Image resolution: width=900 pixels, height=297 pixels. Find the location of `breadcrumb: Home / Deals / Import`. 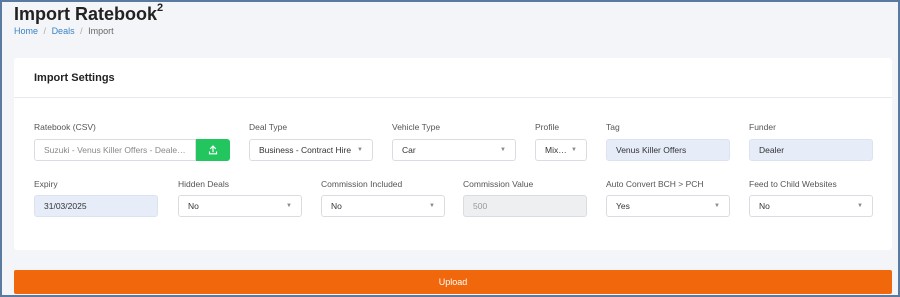

breadcrumb: Home / Deals / Import is located at coordinates (64, 31).